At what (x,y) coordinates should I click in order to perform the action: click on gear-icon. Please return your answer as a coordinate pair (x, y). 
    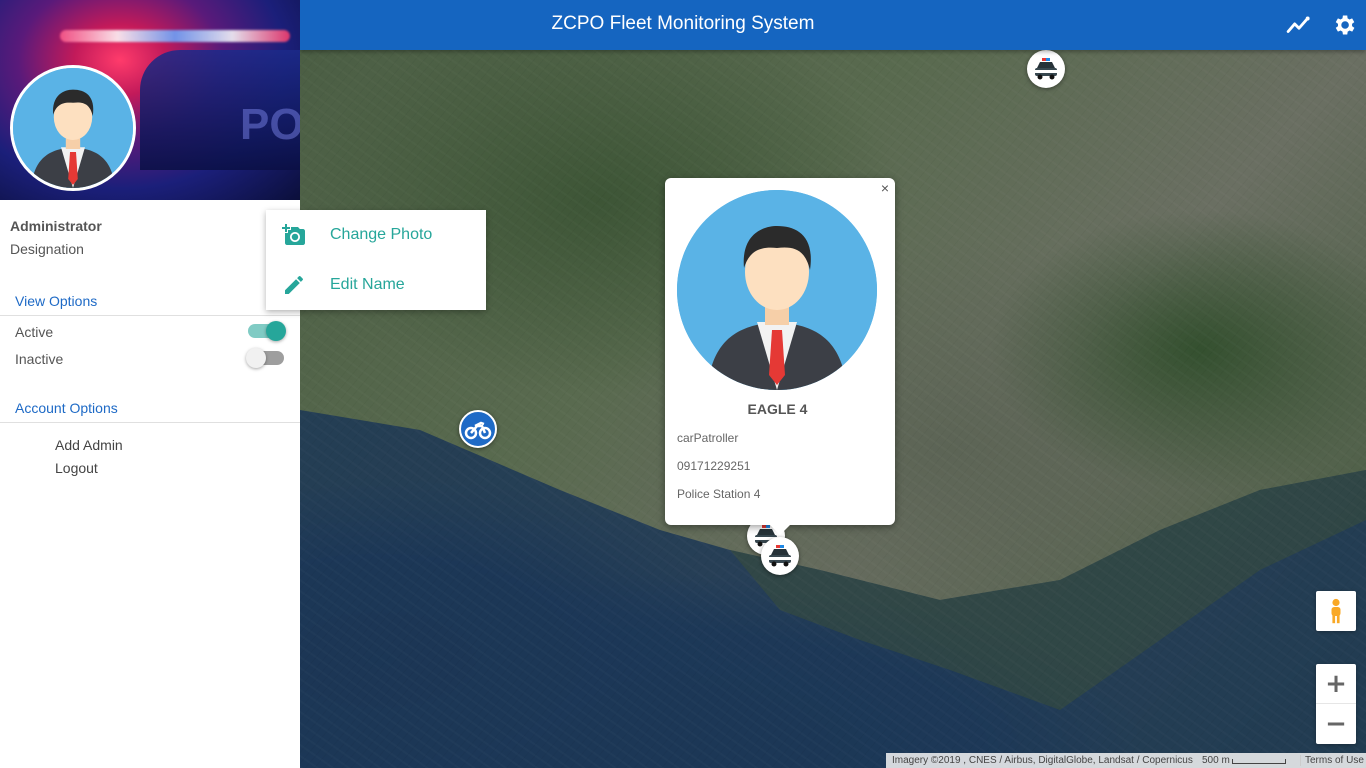
    Looking at the image, I should click on (1344, 25).